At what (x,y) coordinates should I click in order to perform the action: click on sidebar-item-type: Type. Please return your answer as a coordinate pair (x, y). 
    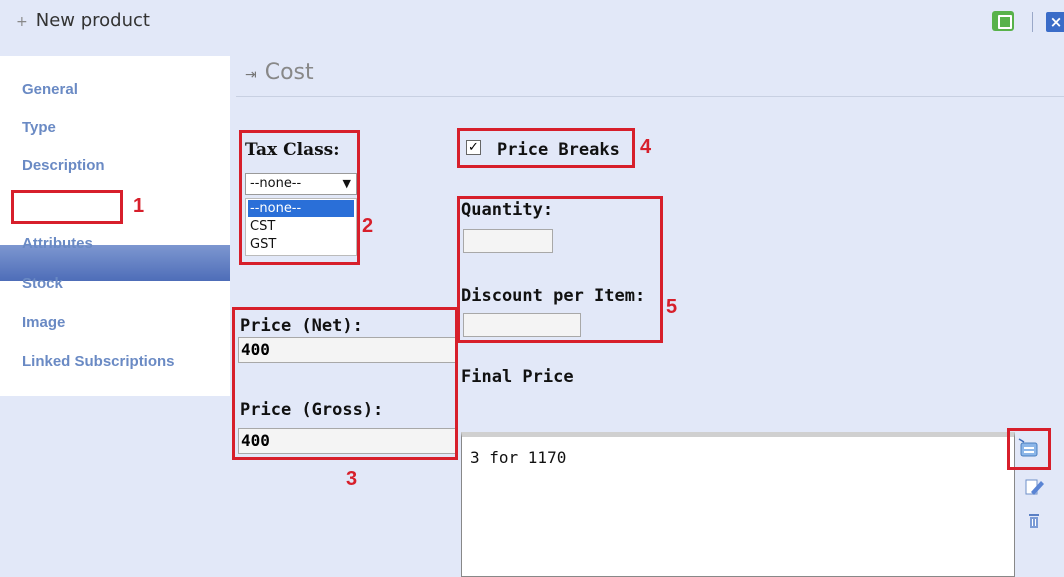
    Looking at the image, I should click on (39, 127).